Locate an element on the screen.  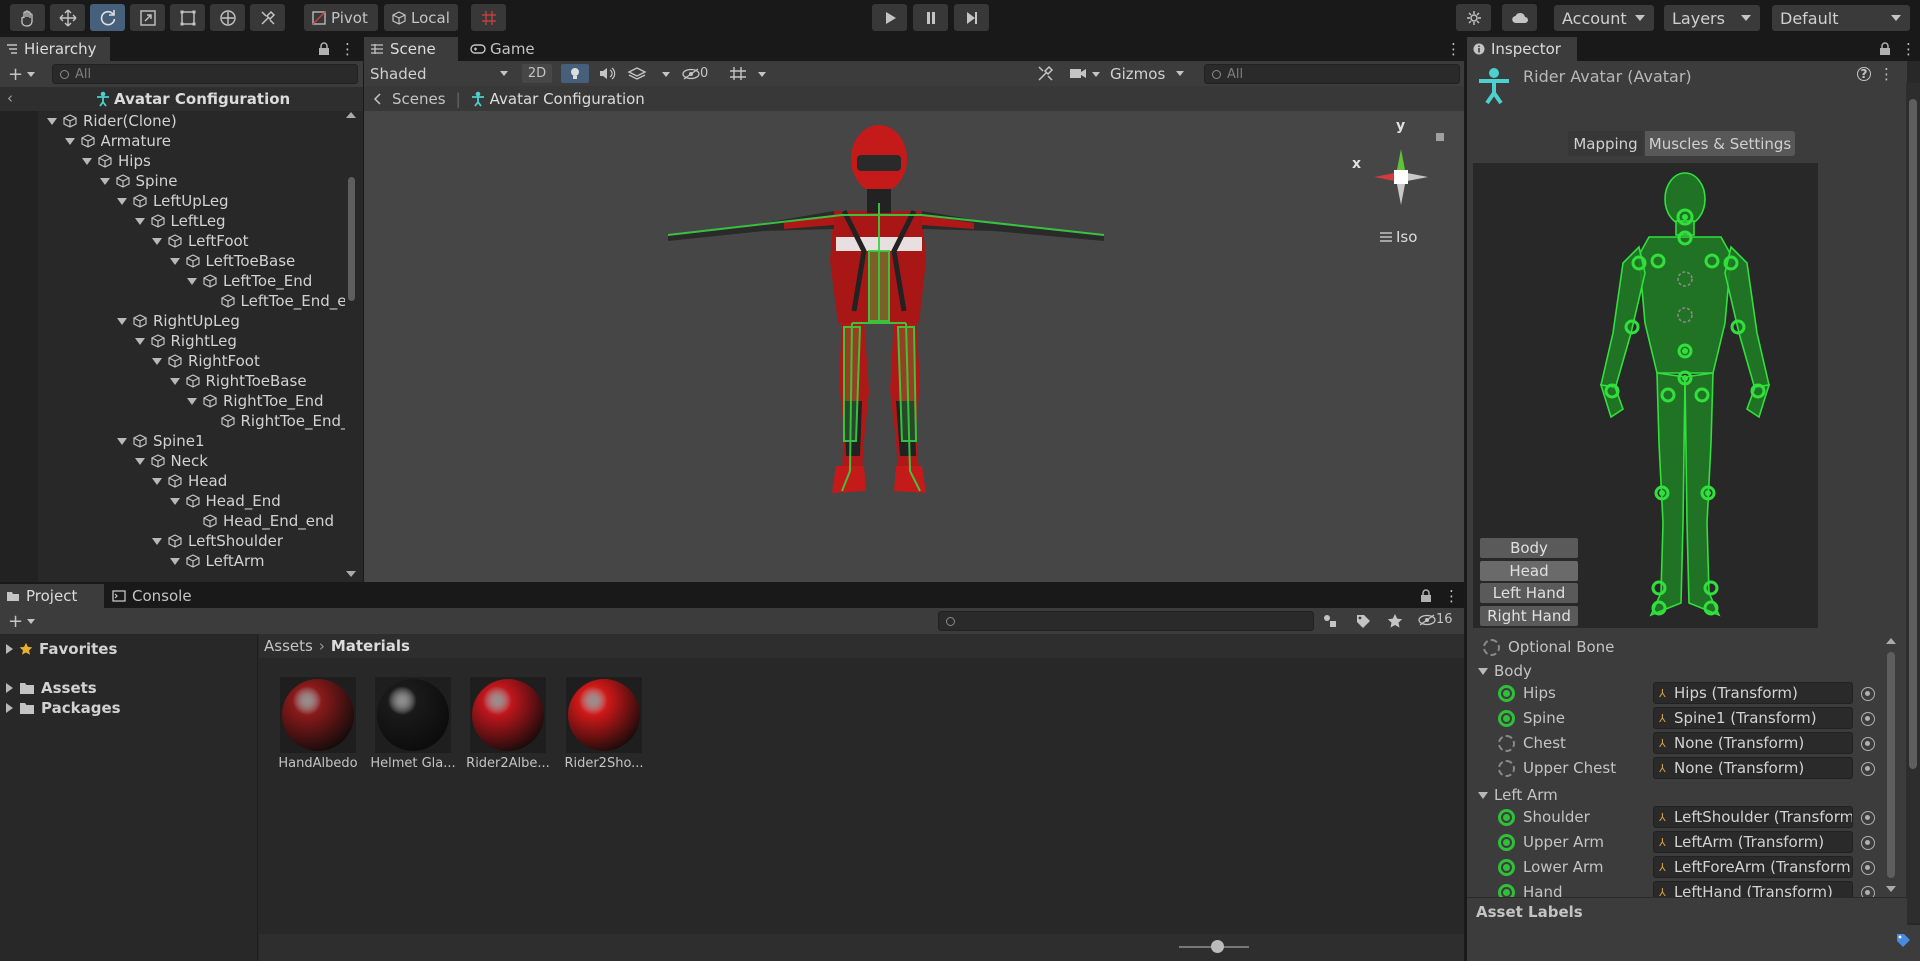
effects-toggle-icon is located at coordinates (637, 73).